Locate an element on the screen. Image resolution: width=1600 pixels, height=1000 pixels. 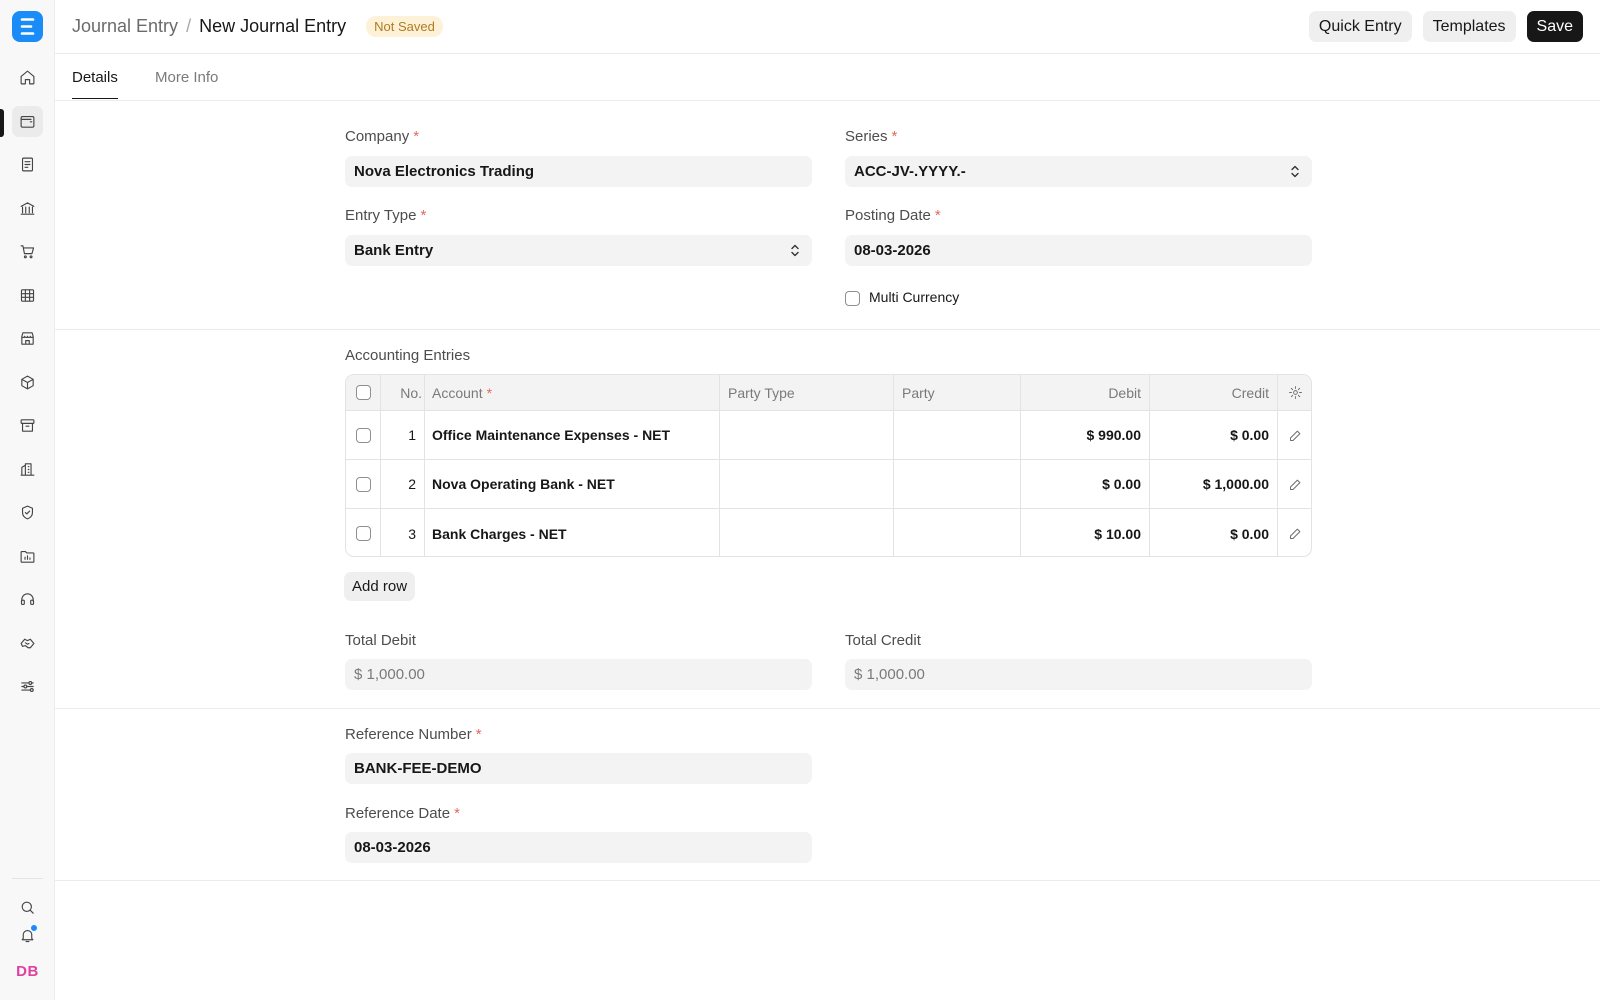
bank-icon is located at coordinates (27, 208).